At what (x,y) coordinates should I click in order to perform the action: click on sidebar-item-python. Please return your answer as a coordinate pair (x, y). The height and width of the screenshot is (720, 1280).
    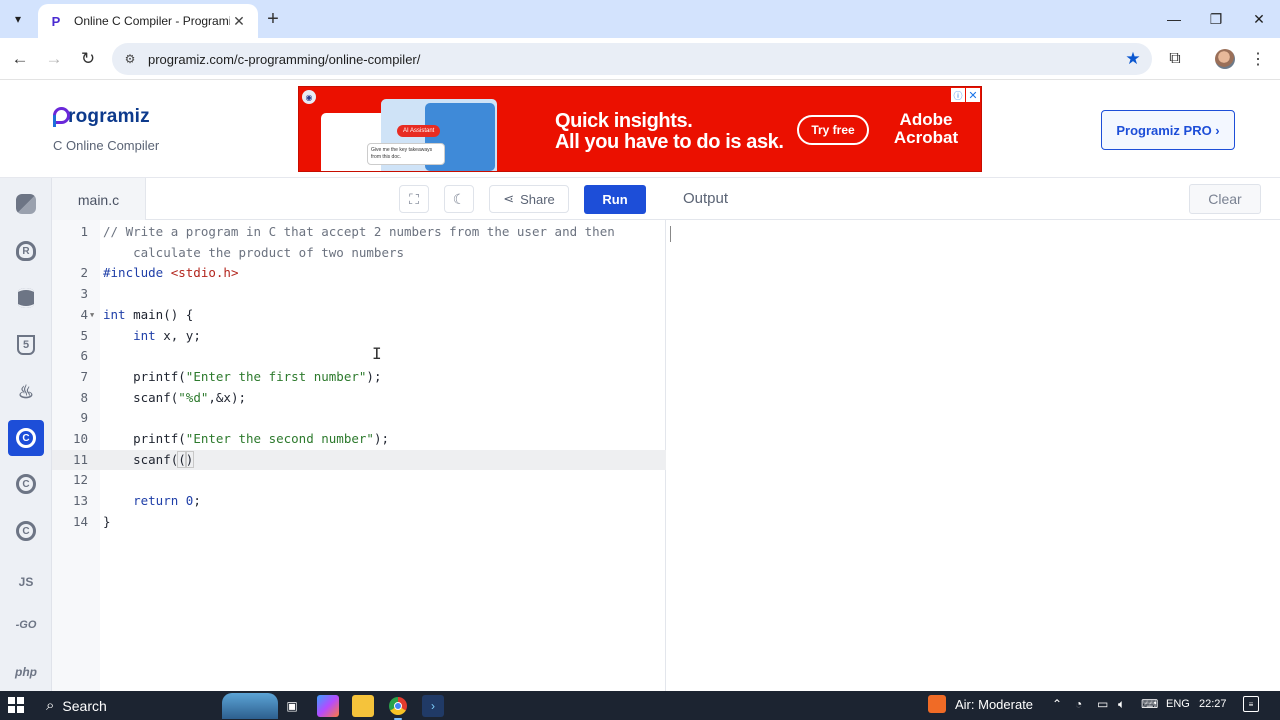
    Looking at the image, I should click on (26, 204).